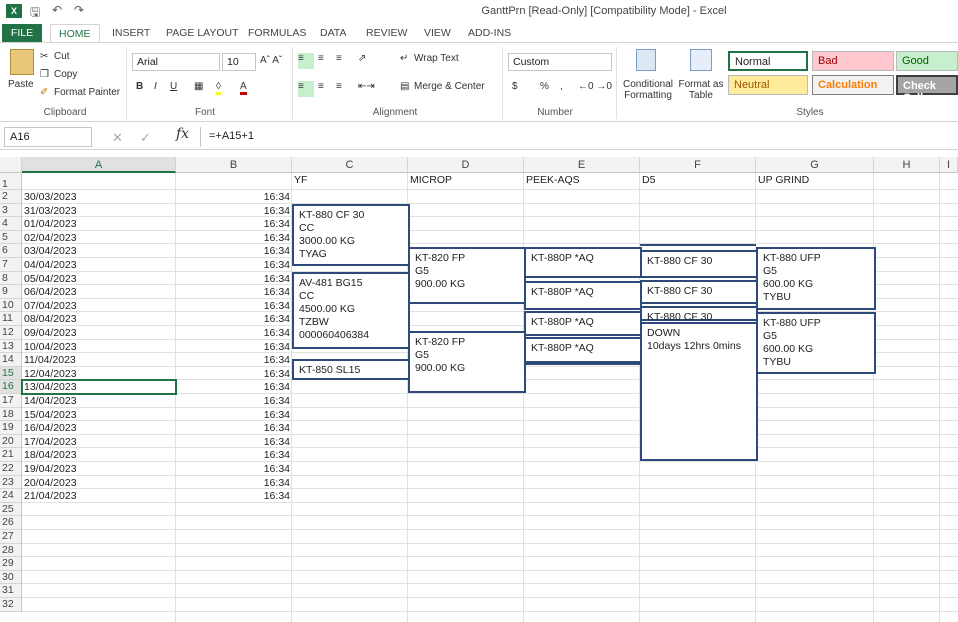 The image size is (958, 622). Describe the element at coordinates (333, 33) in the screenshot. I see `tab-data: DATA` at that location.